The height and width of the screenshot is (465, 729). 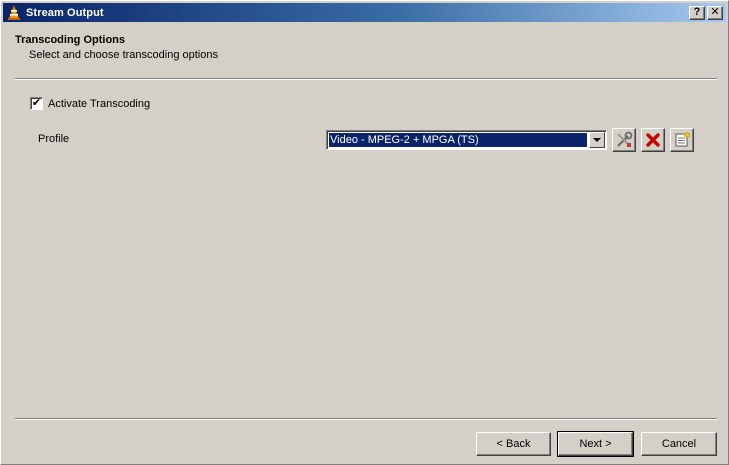 I want to click on title-bar: Stream Output ? ✕, so click(x=364, y=12).